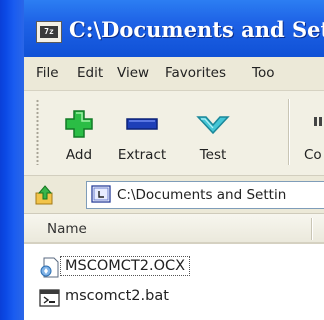 The width and height of the screenshot is (324, 320). Describe the element at coordinates (142, 155) in the screenshot. I see `extract-button-label: Extract` at that location.